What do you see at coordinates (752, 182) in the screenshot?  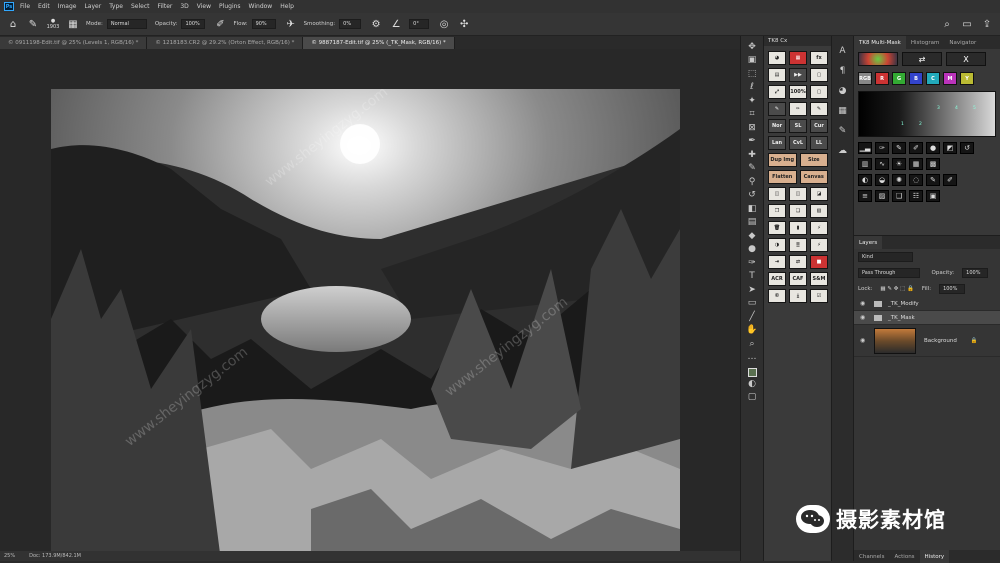 I see `clone-stamp-icon: ⚲` at bounding box center [752, 182].